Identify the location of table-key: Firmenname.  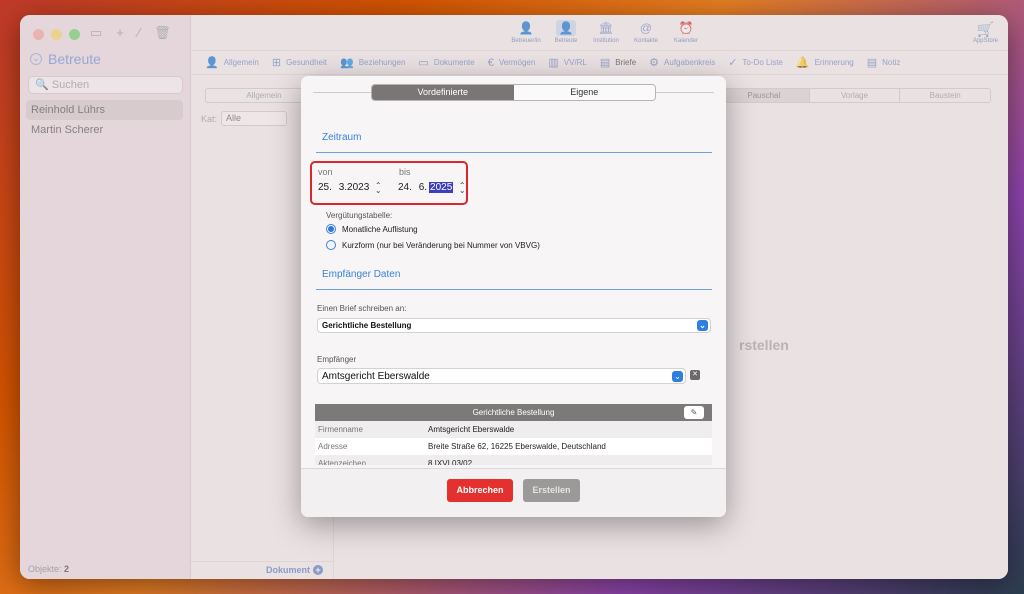
(340, 429).